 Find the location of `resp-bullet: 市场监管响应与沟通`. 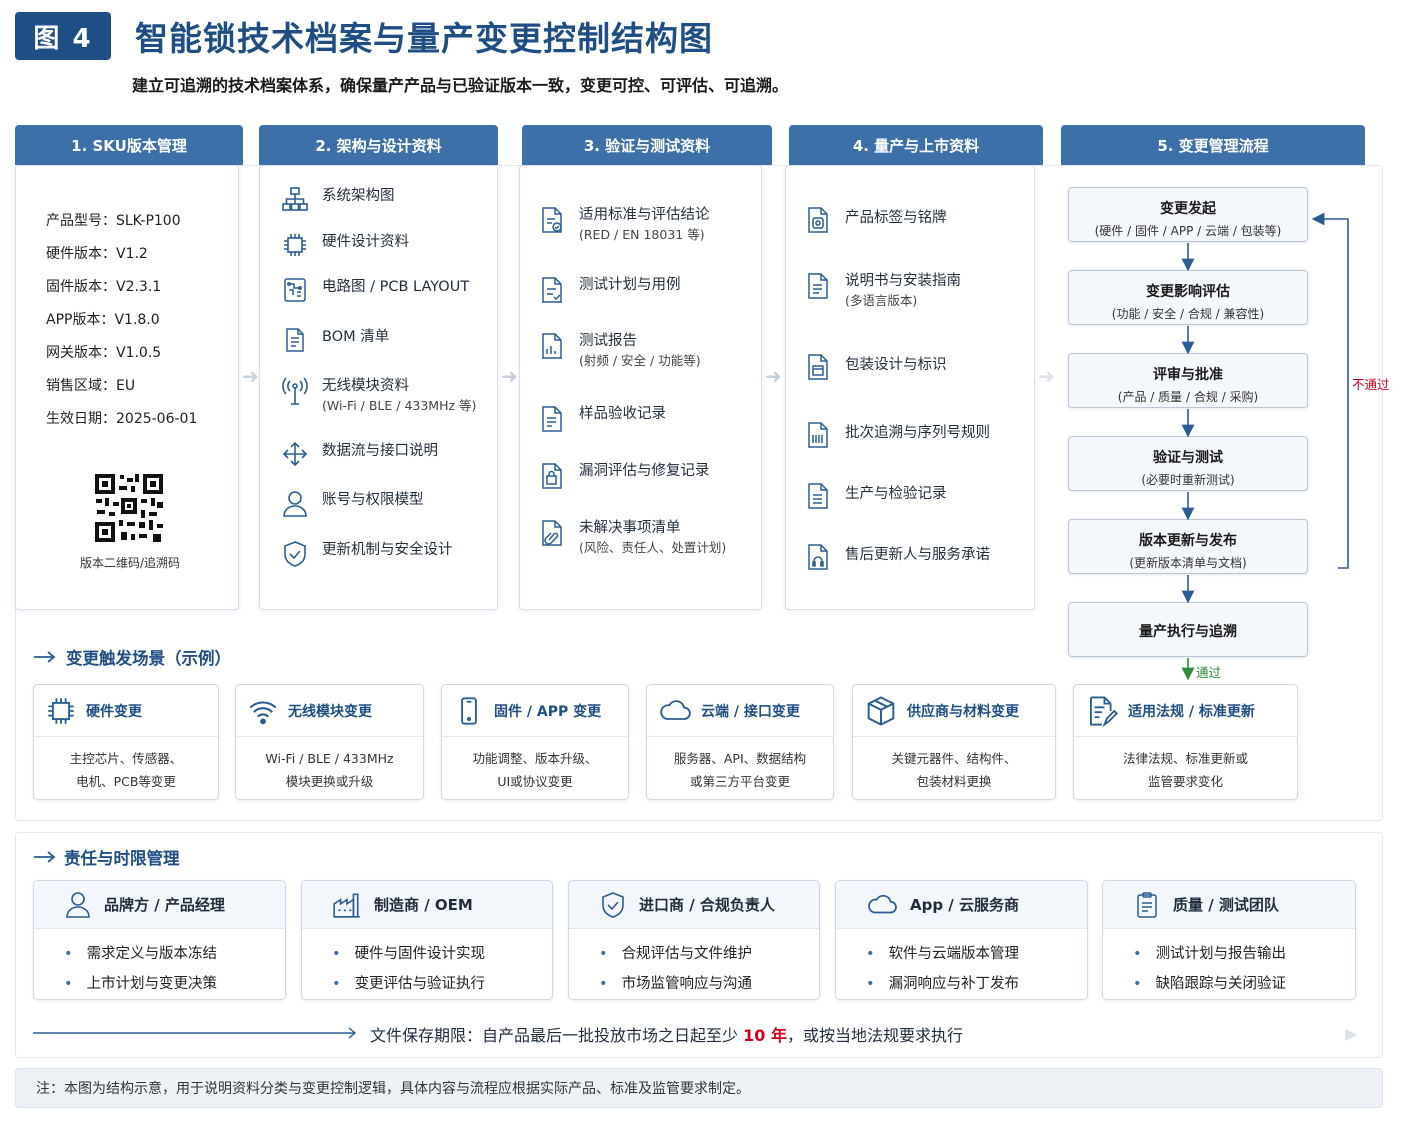

resp-bullet: 市场监管响应与沟通 is located at coordinates (709, 984).